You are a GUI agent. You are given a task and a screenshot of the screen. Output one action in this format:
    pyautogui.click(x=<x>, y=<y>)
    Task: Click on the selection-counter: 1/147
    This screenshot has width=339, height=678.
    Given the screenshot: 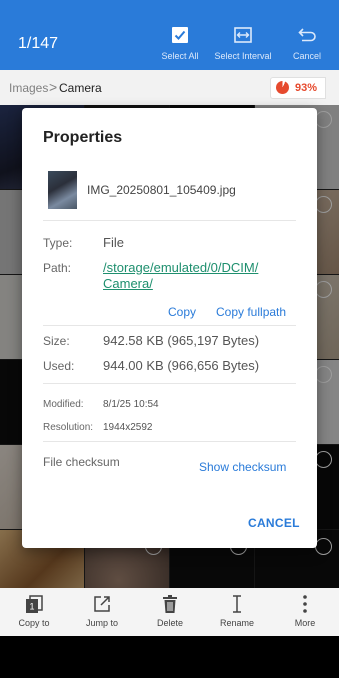 What is the action you would take?
    pyautogui.click(x=38, y=43)
    